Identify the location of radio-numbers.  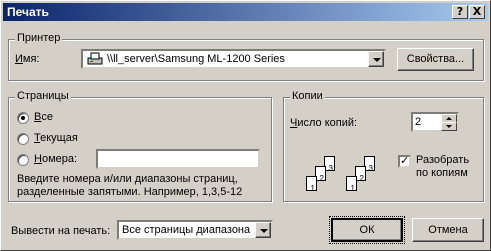
(23, 160).